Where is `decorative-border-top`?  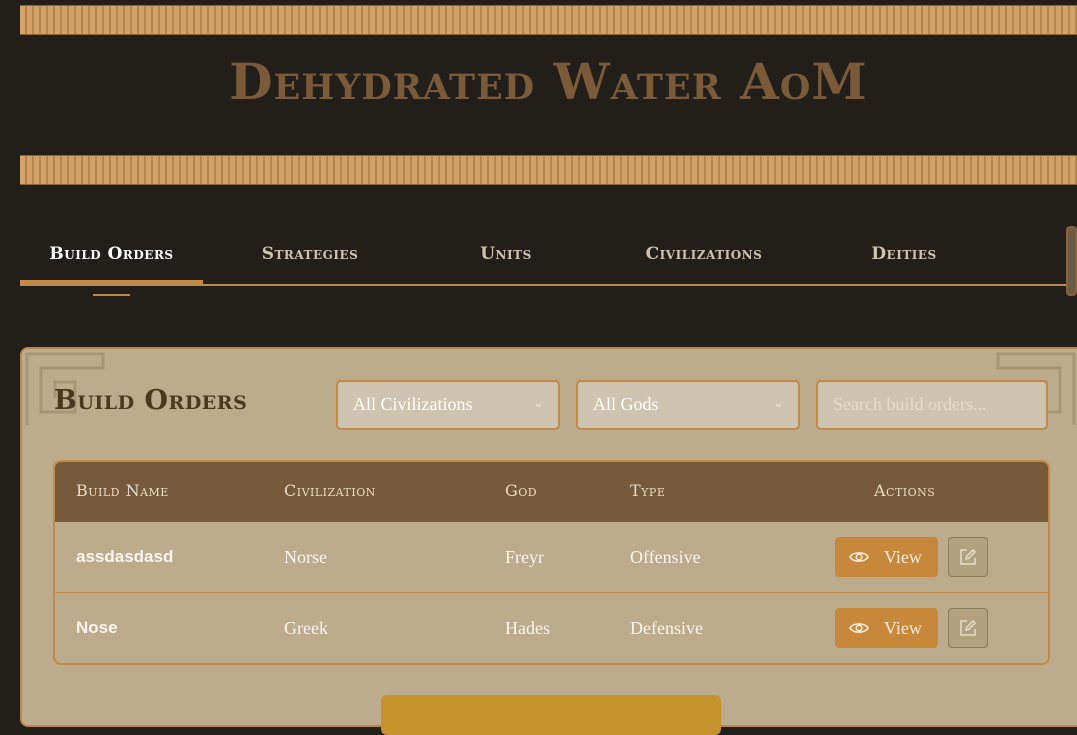 decorative-border-top is located at coordinates (548, 20).